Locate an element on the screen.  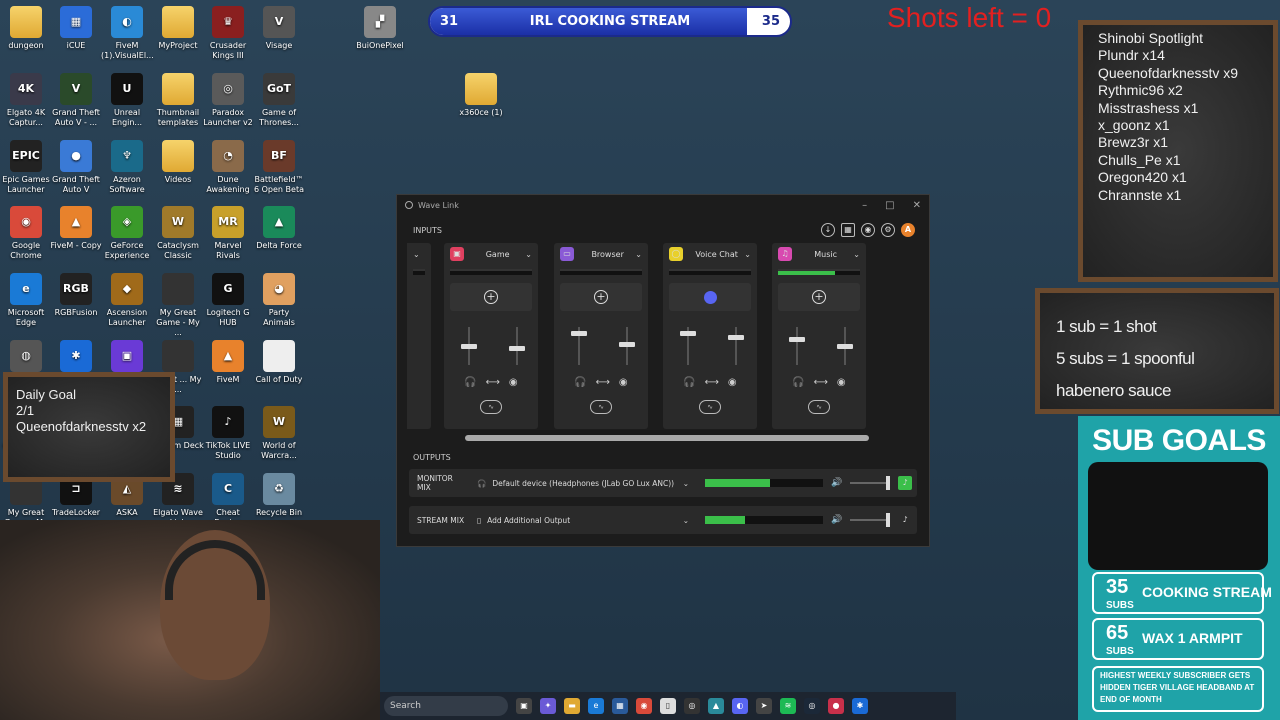
account-avatar-icon: A is located at coordinates (908, 230).